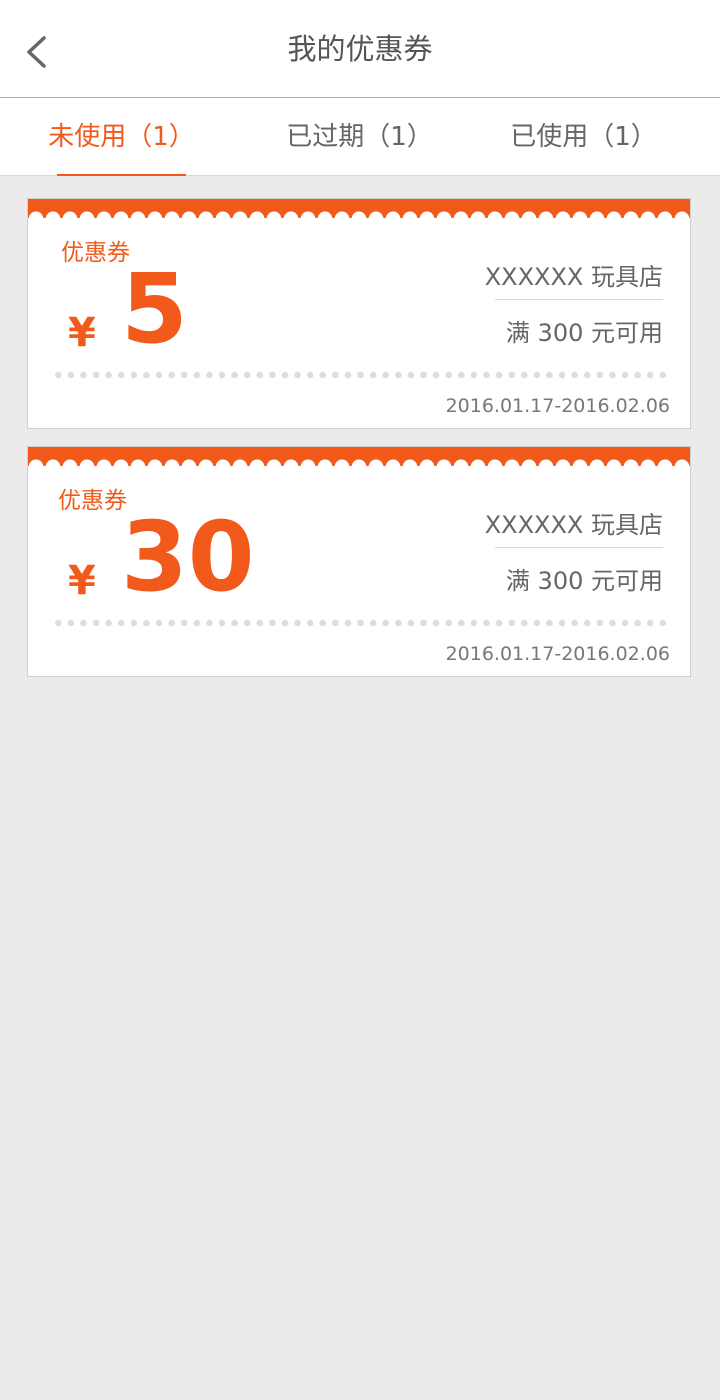 The width and height of the screenshot is (720, 1400). What do you see at coordinates (154, 309) in the screenshot?
I see `coupon-amount: 5` at bounding box center [154, 309].